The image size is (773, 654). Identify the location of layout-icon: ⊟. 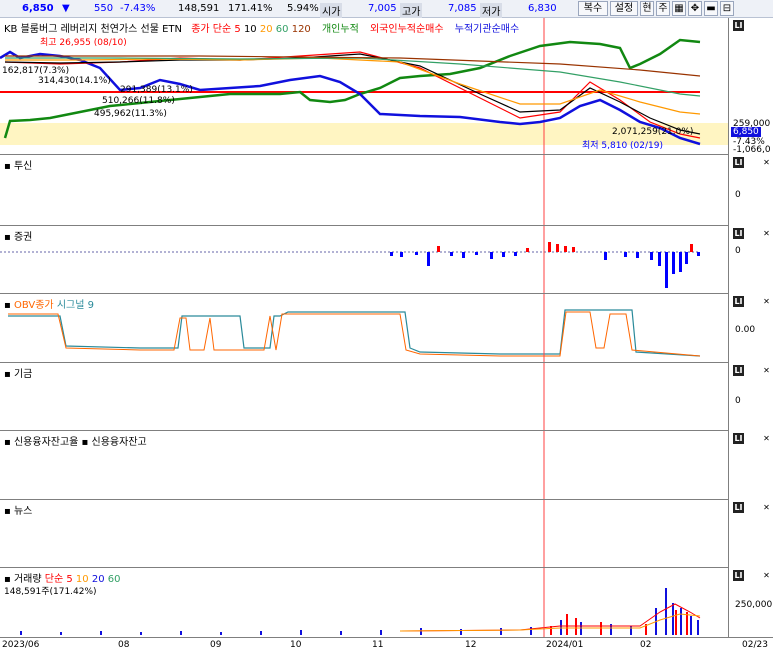
(727, 8).